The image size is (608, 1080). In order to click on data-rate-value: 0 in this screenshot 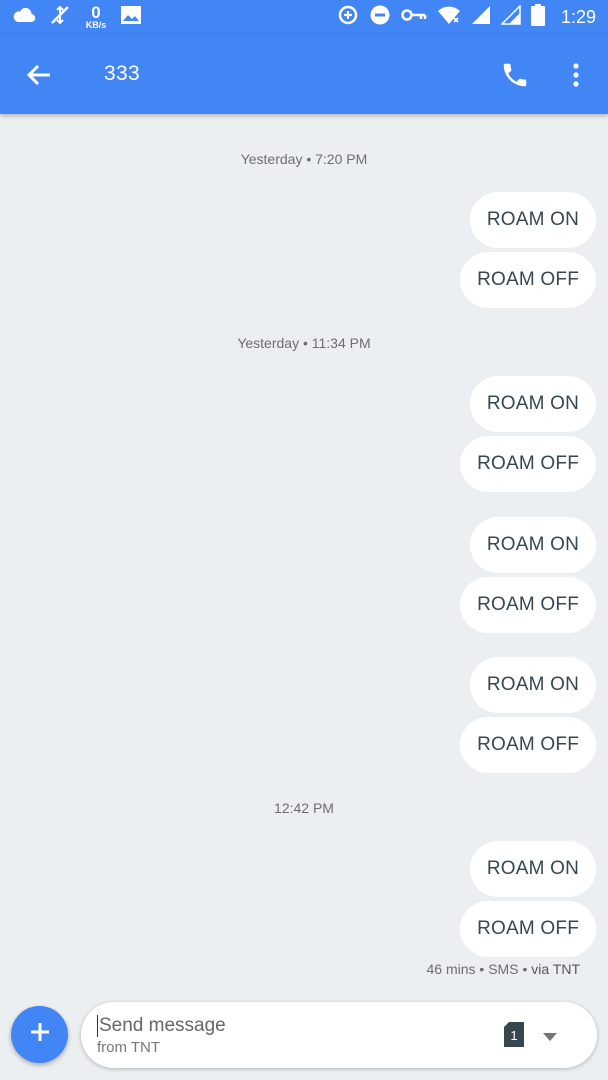, I will do `click(96, 12)`.